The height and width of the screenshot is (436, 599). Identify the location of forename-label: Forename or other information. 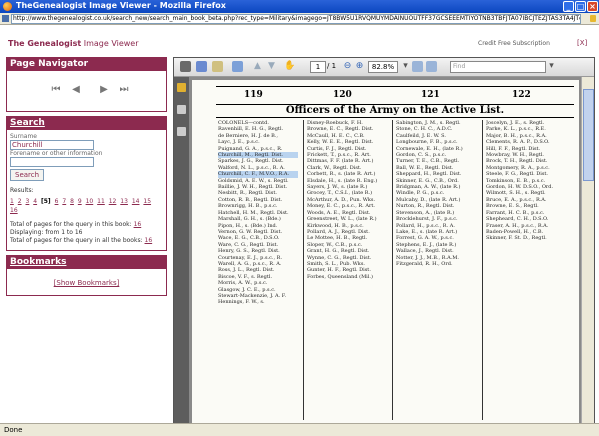
(56, 153).